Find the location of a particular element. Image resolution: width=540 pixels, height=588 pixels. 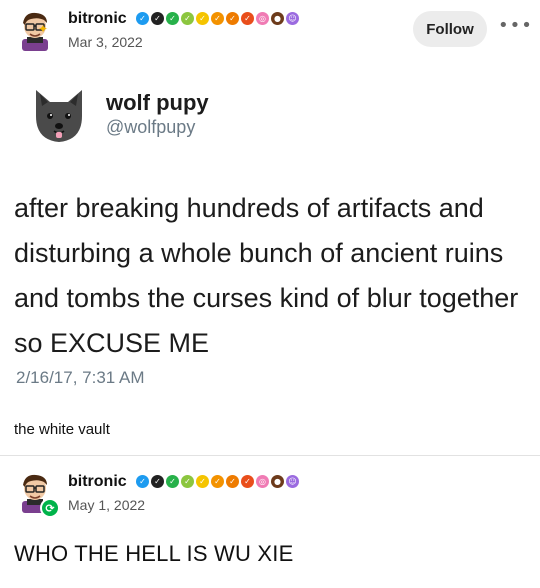

post-caption: the white vault is located at coordinates (62, 429).